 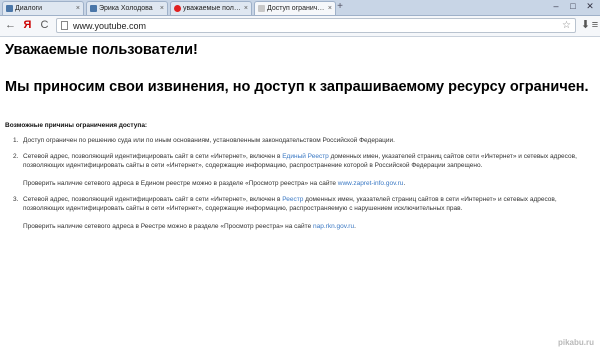 I want to click on tab-dialogs: Диалоги ×, so click(x=43, y=8).